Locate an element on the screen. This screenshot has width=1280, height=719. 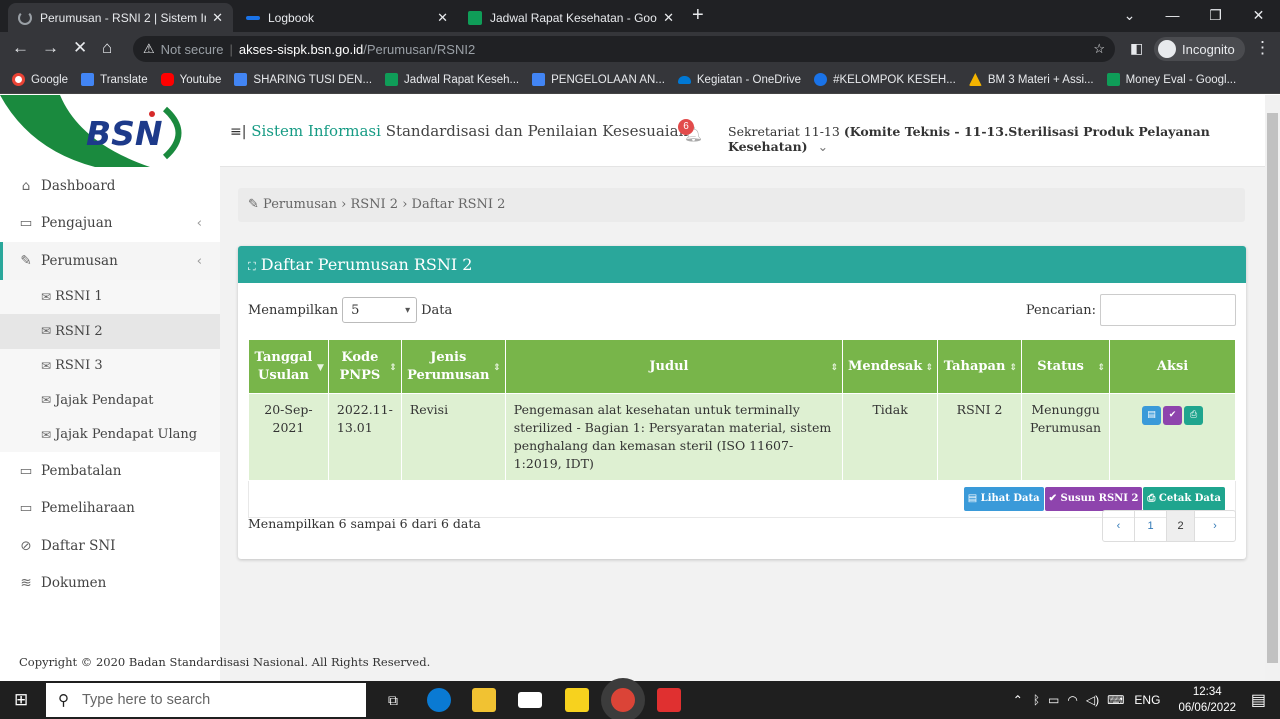
next-page-button: › is located at coordinates (1215, 526).